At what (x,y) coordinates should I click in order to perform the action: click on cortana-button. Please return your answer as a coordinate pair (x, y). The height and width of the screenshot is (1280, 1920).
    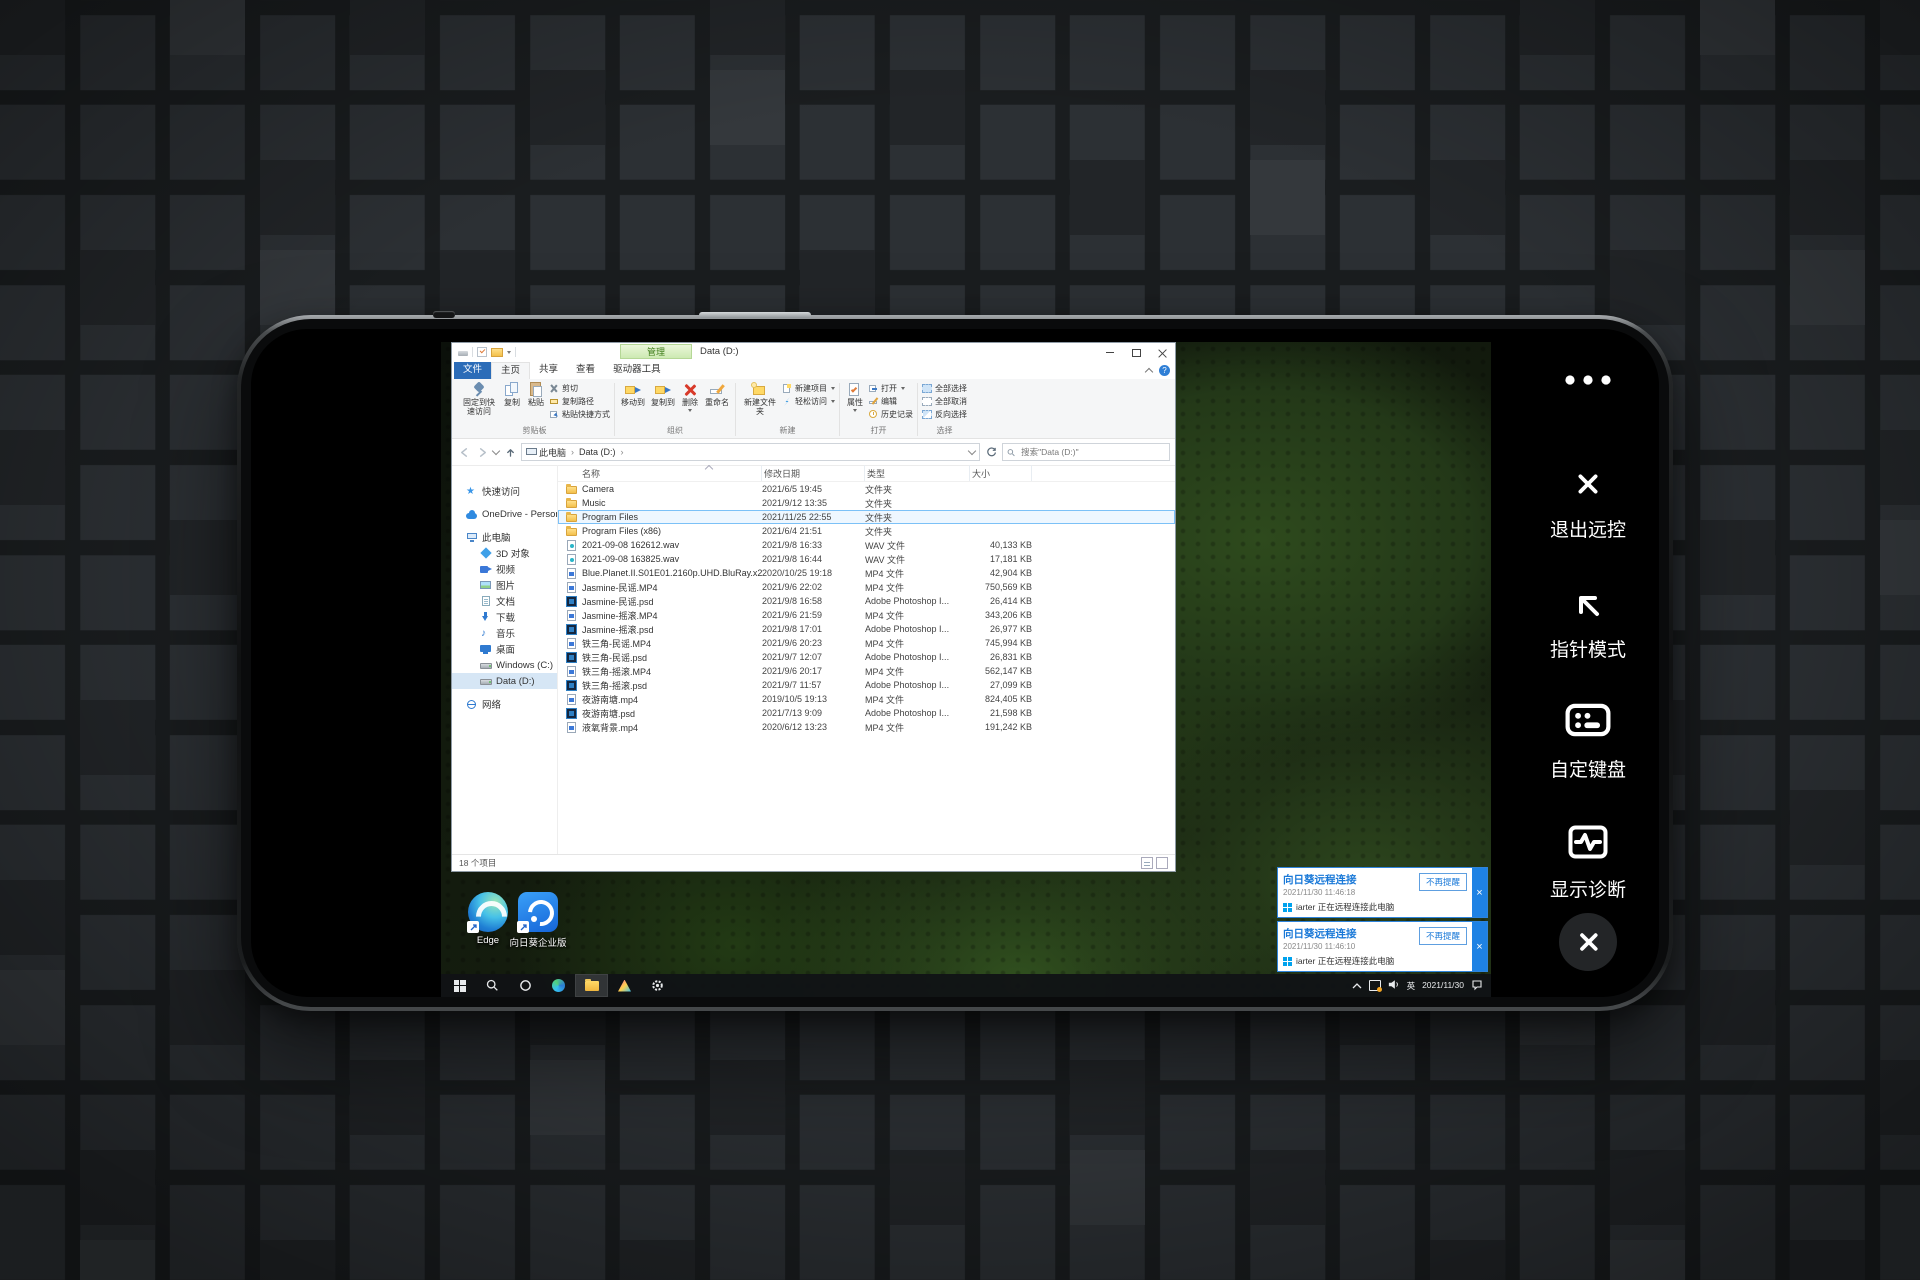
    Looking at the image, I should click on (525, 985).